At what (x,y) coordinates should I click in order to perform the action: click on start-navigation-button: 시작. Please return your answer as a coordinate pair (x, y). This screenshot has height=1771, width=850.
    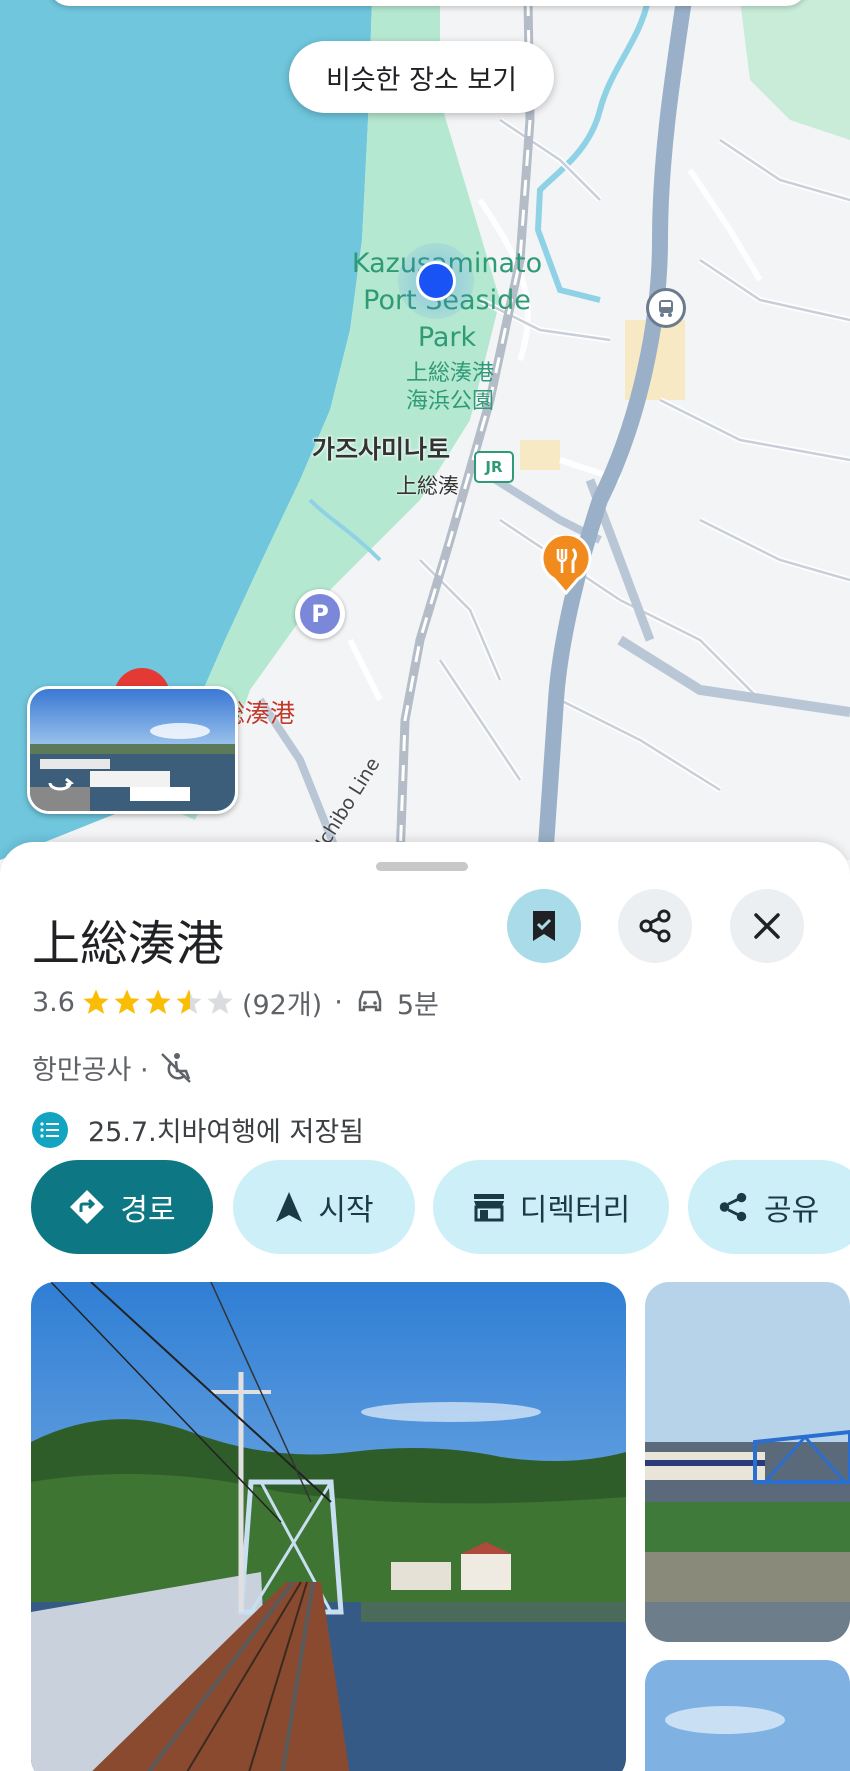
    Looking at the image, I should click on (324, 1207).